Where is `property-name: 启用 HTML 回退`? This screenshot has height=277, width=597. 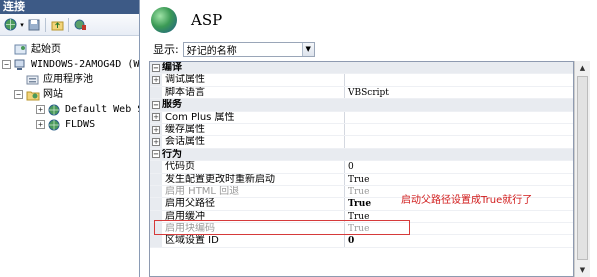 property-name: 启用 HTML 回退 is located at coordinates (253, 191).